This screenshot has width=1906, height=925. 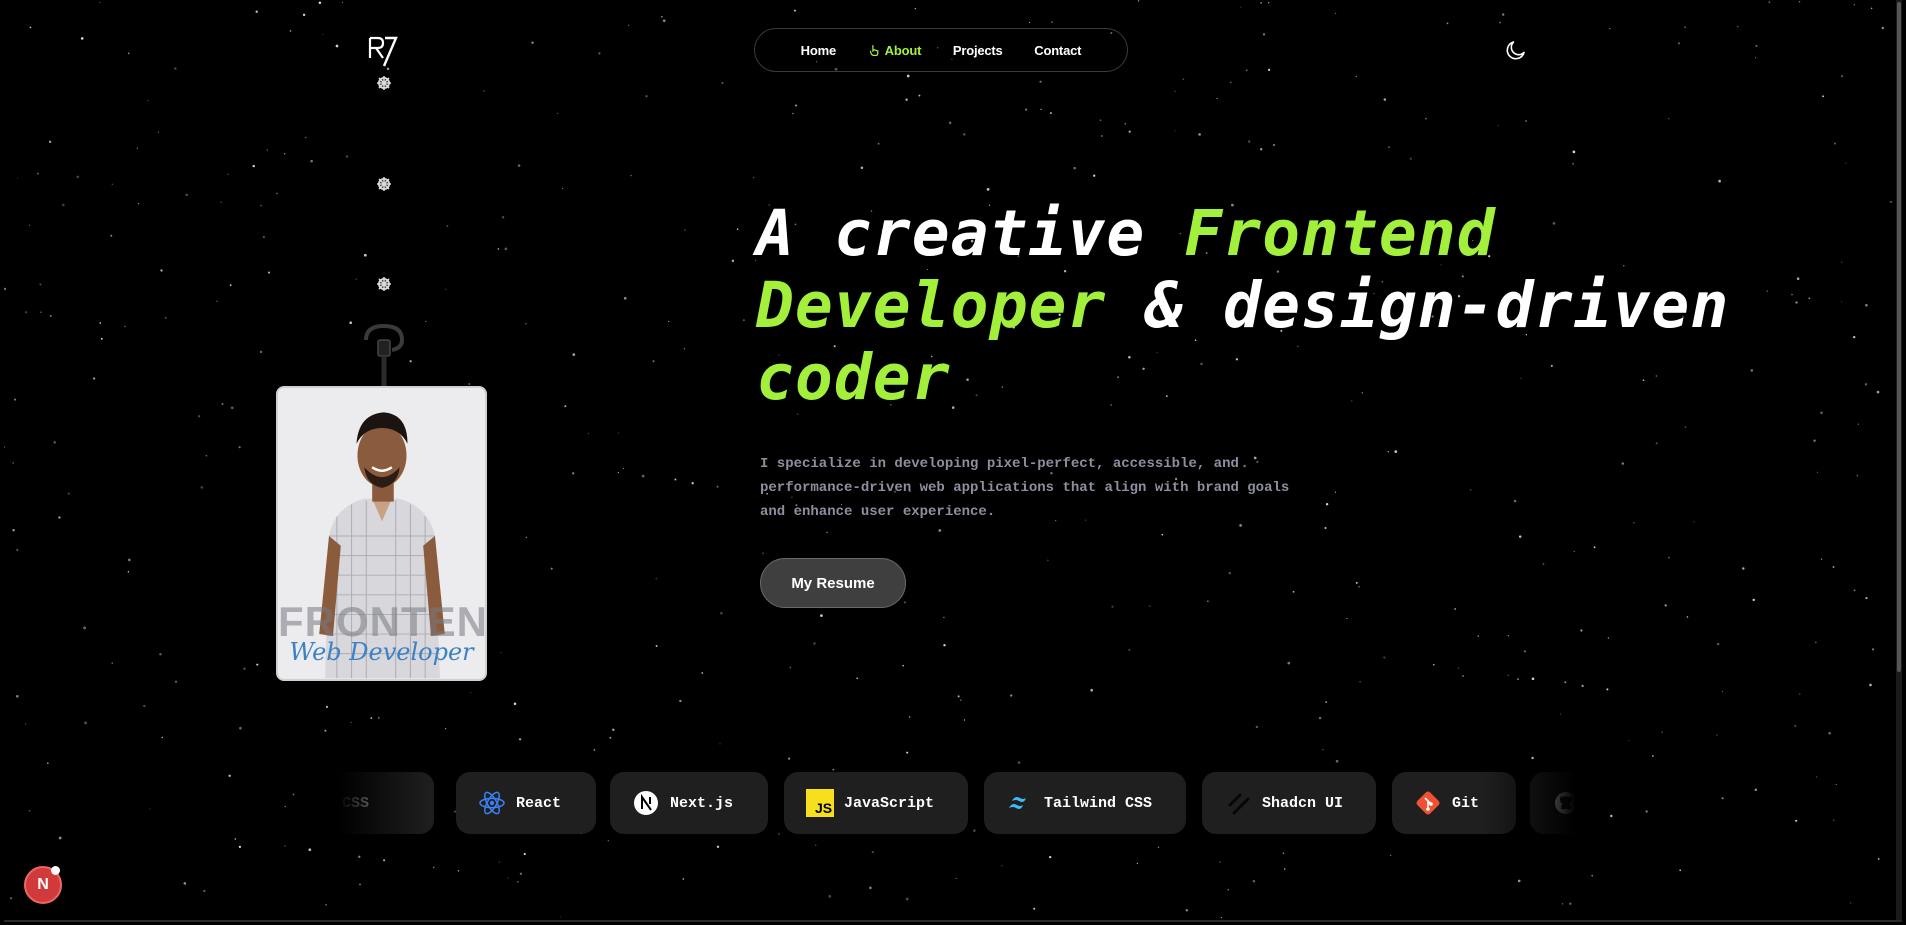 I want to click on tailwind-icon, so click(x=1017, y=803).